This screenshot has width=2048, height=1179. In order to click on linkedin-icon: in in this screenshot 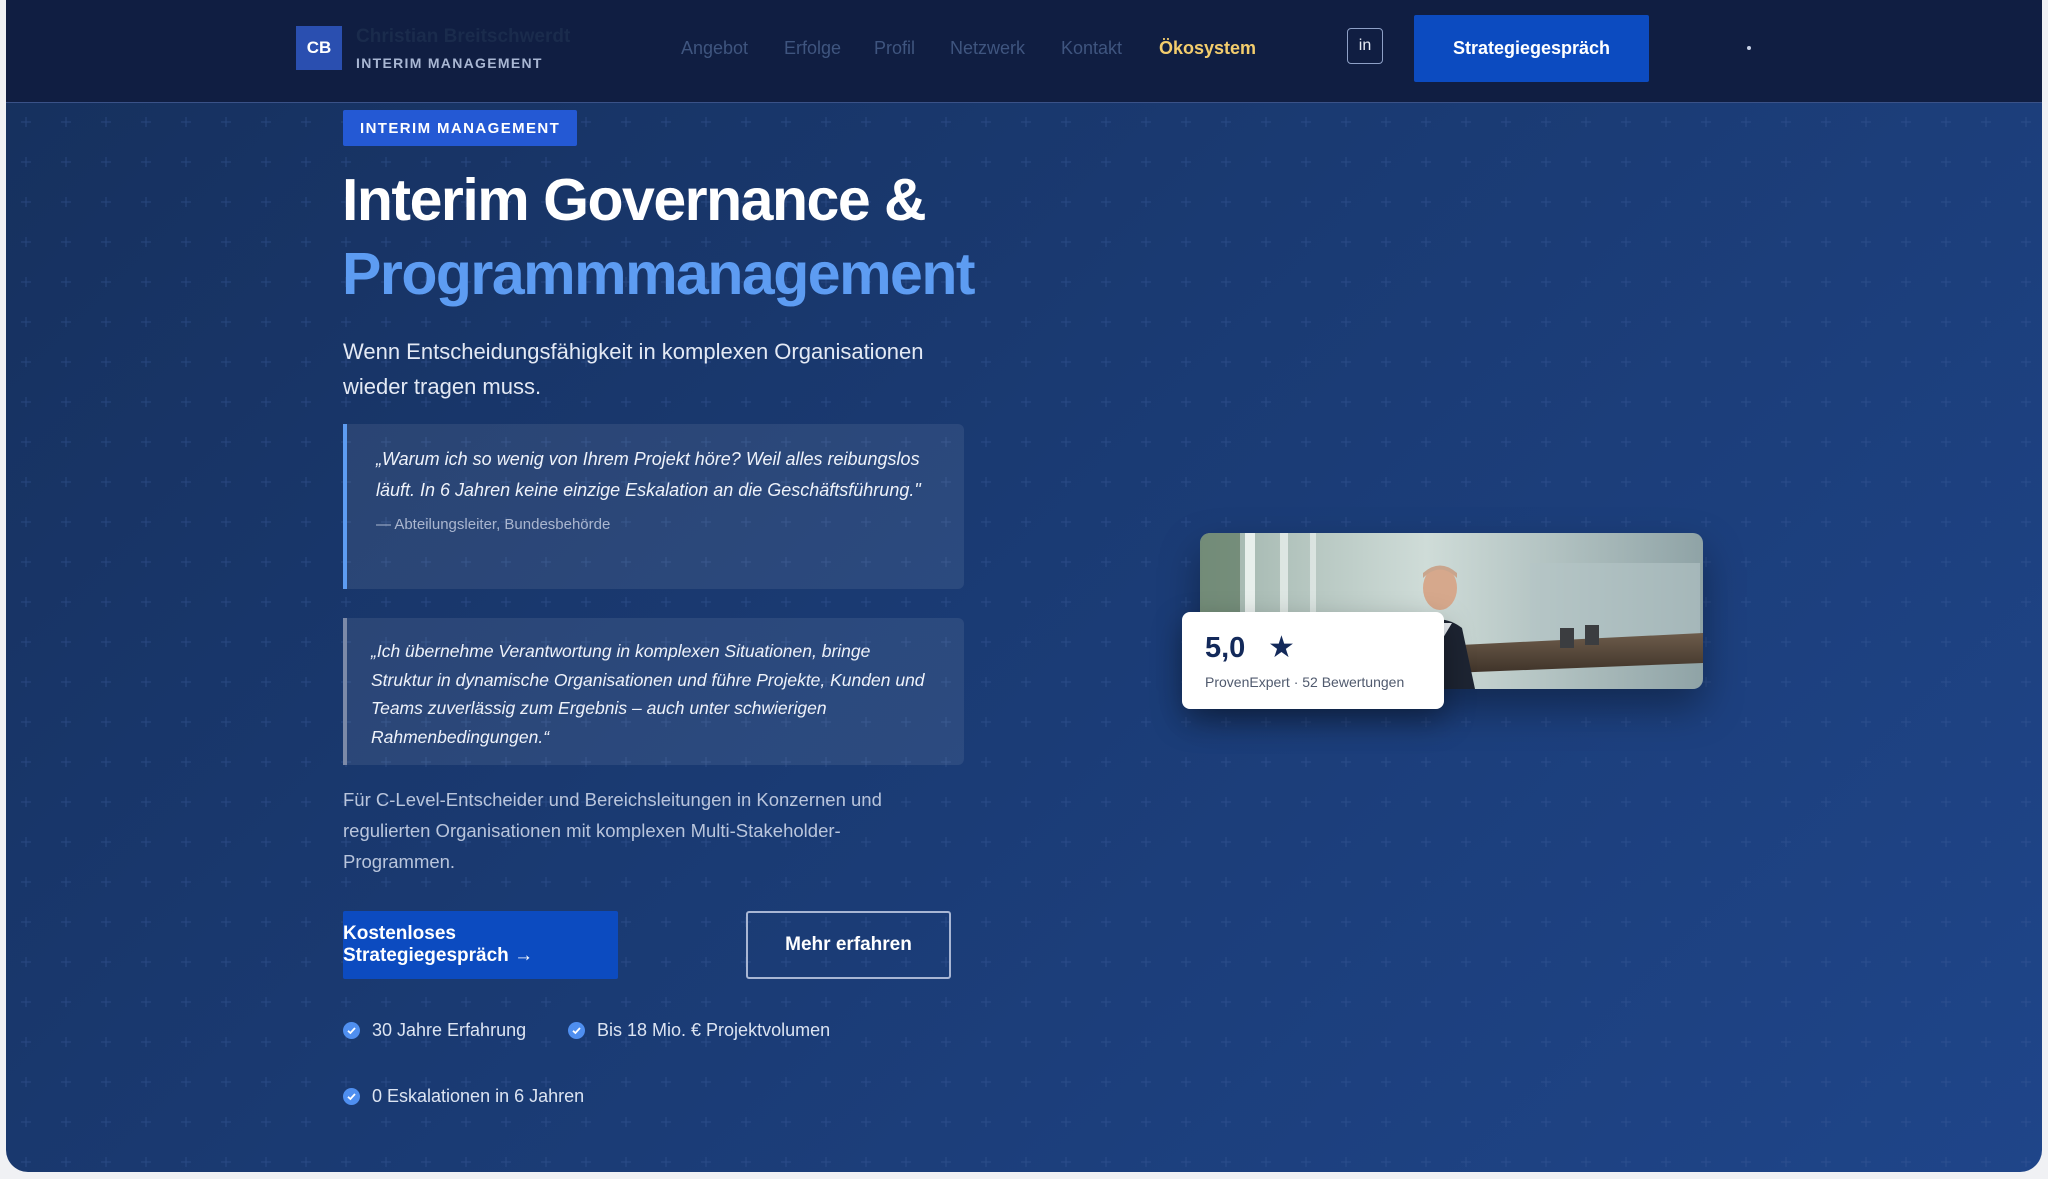, I will do `click(1365, 46)`.